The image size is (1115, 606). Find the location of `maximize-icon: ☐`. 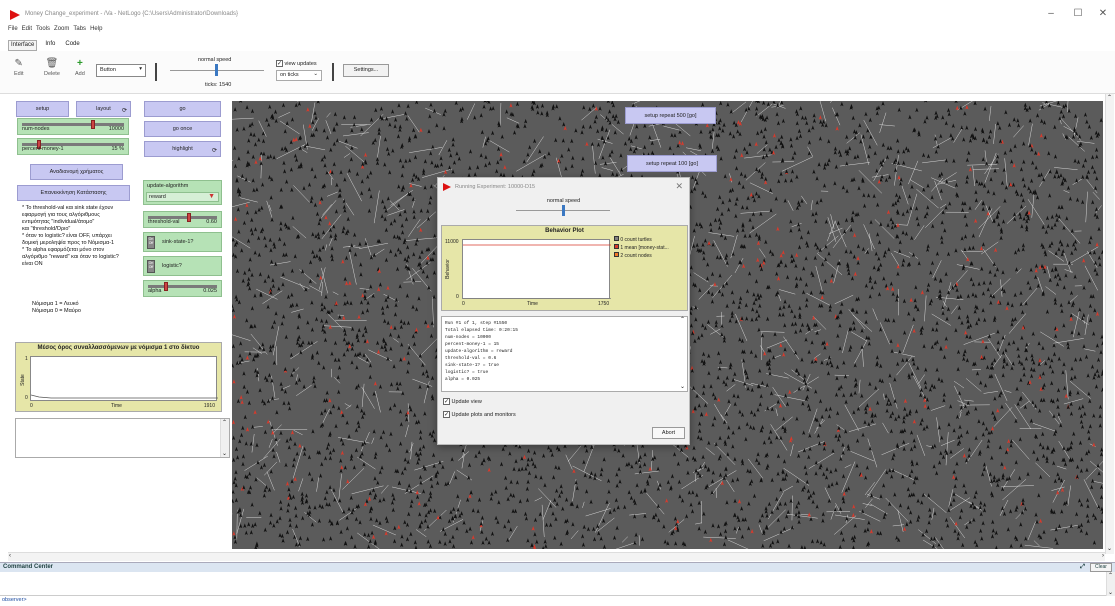

maximize-icon: ☐ is located at coordinates (1078, 13).